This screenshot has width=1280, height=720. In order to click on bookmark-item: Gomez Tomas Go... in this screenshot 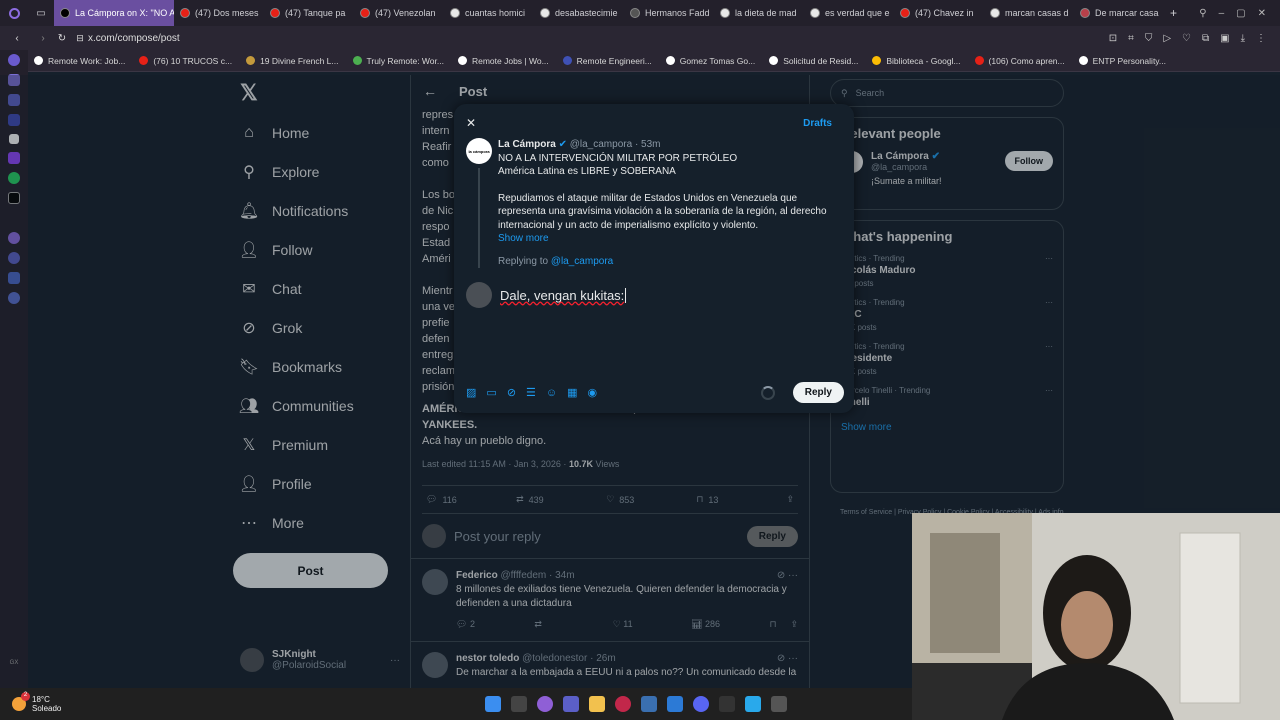, I will do `click(710, 61)`.